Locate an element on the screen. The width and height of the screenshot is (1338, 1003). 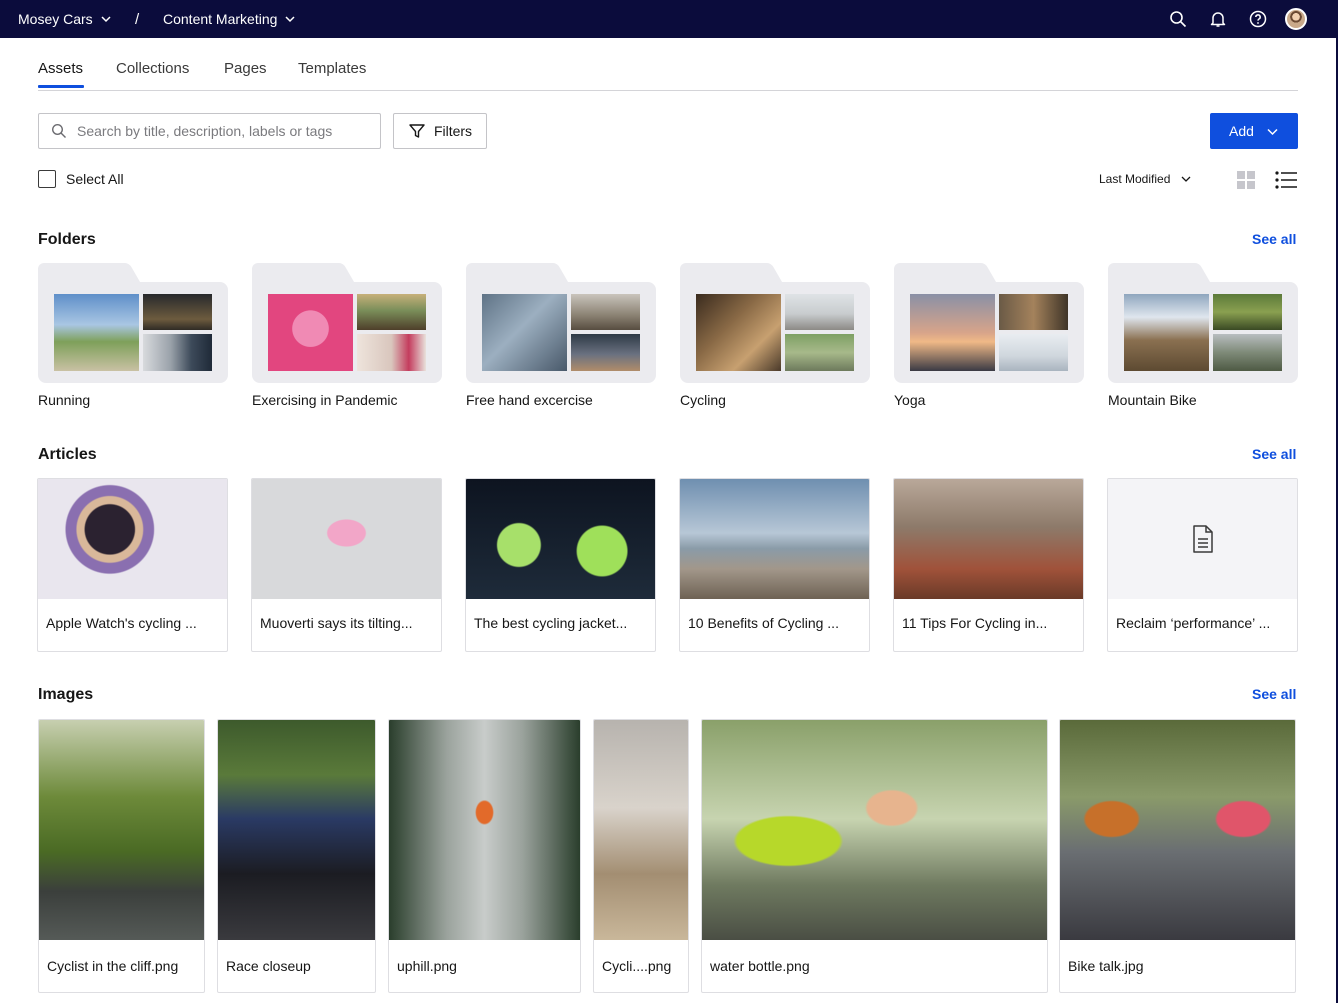
org-switcher: Mosey Cars is located at coordinates (65, 19).